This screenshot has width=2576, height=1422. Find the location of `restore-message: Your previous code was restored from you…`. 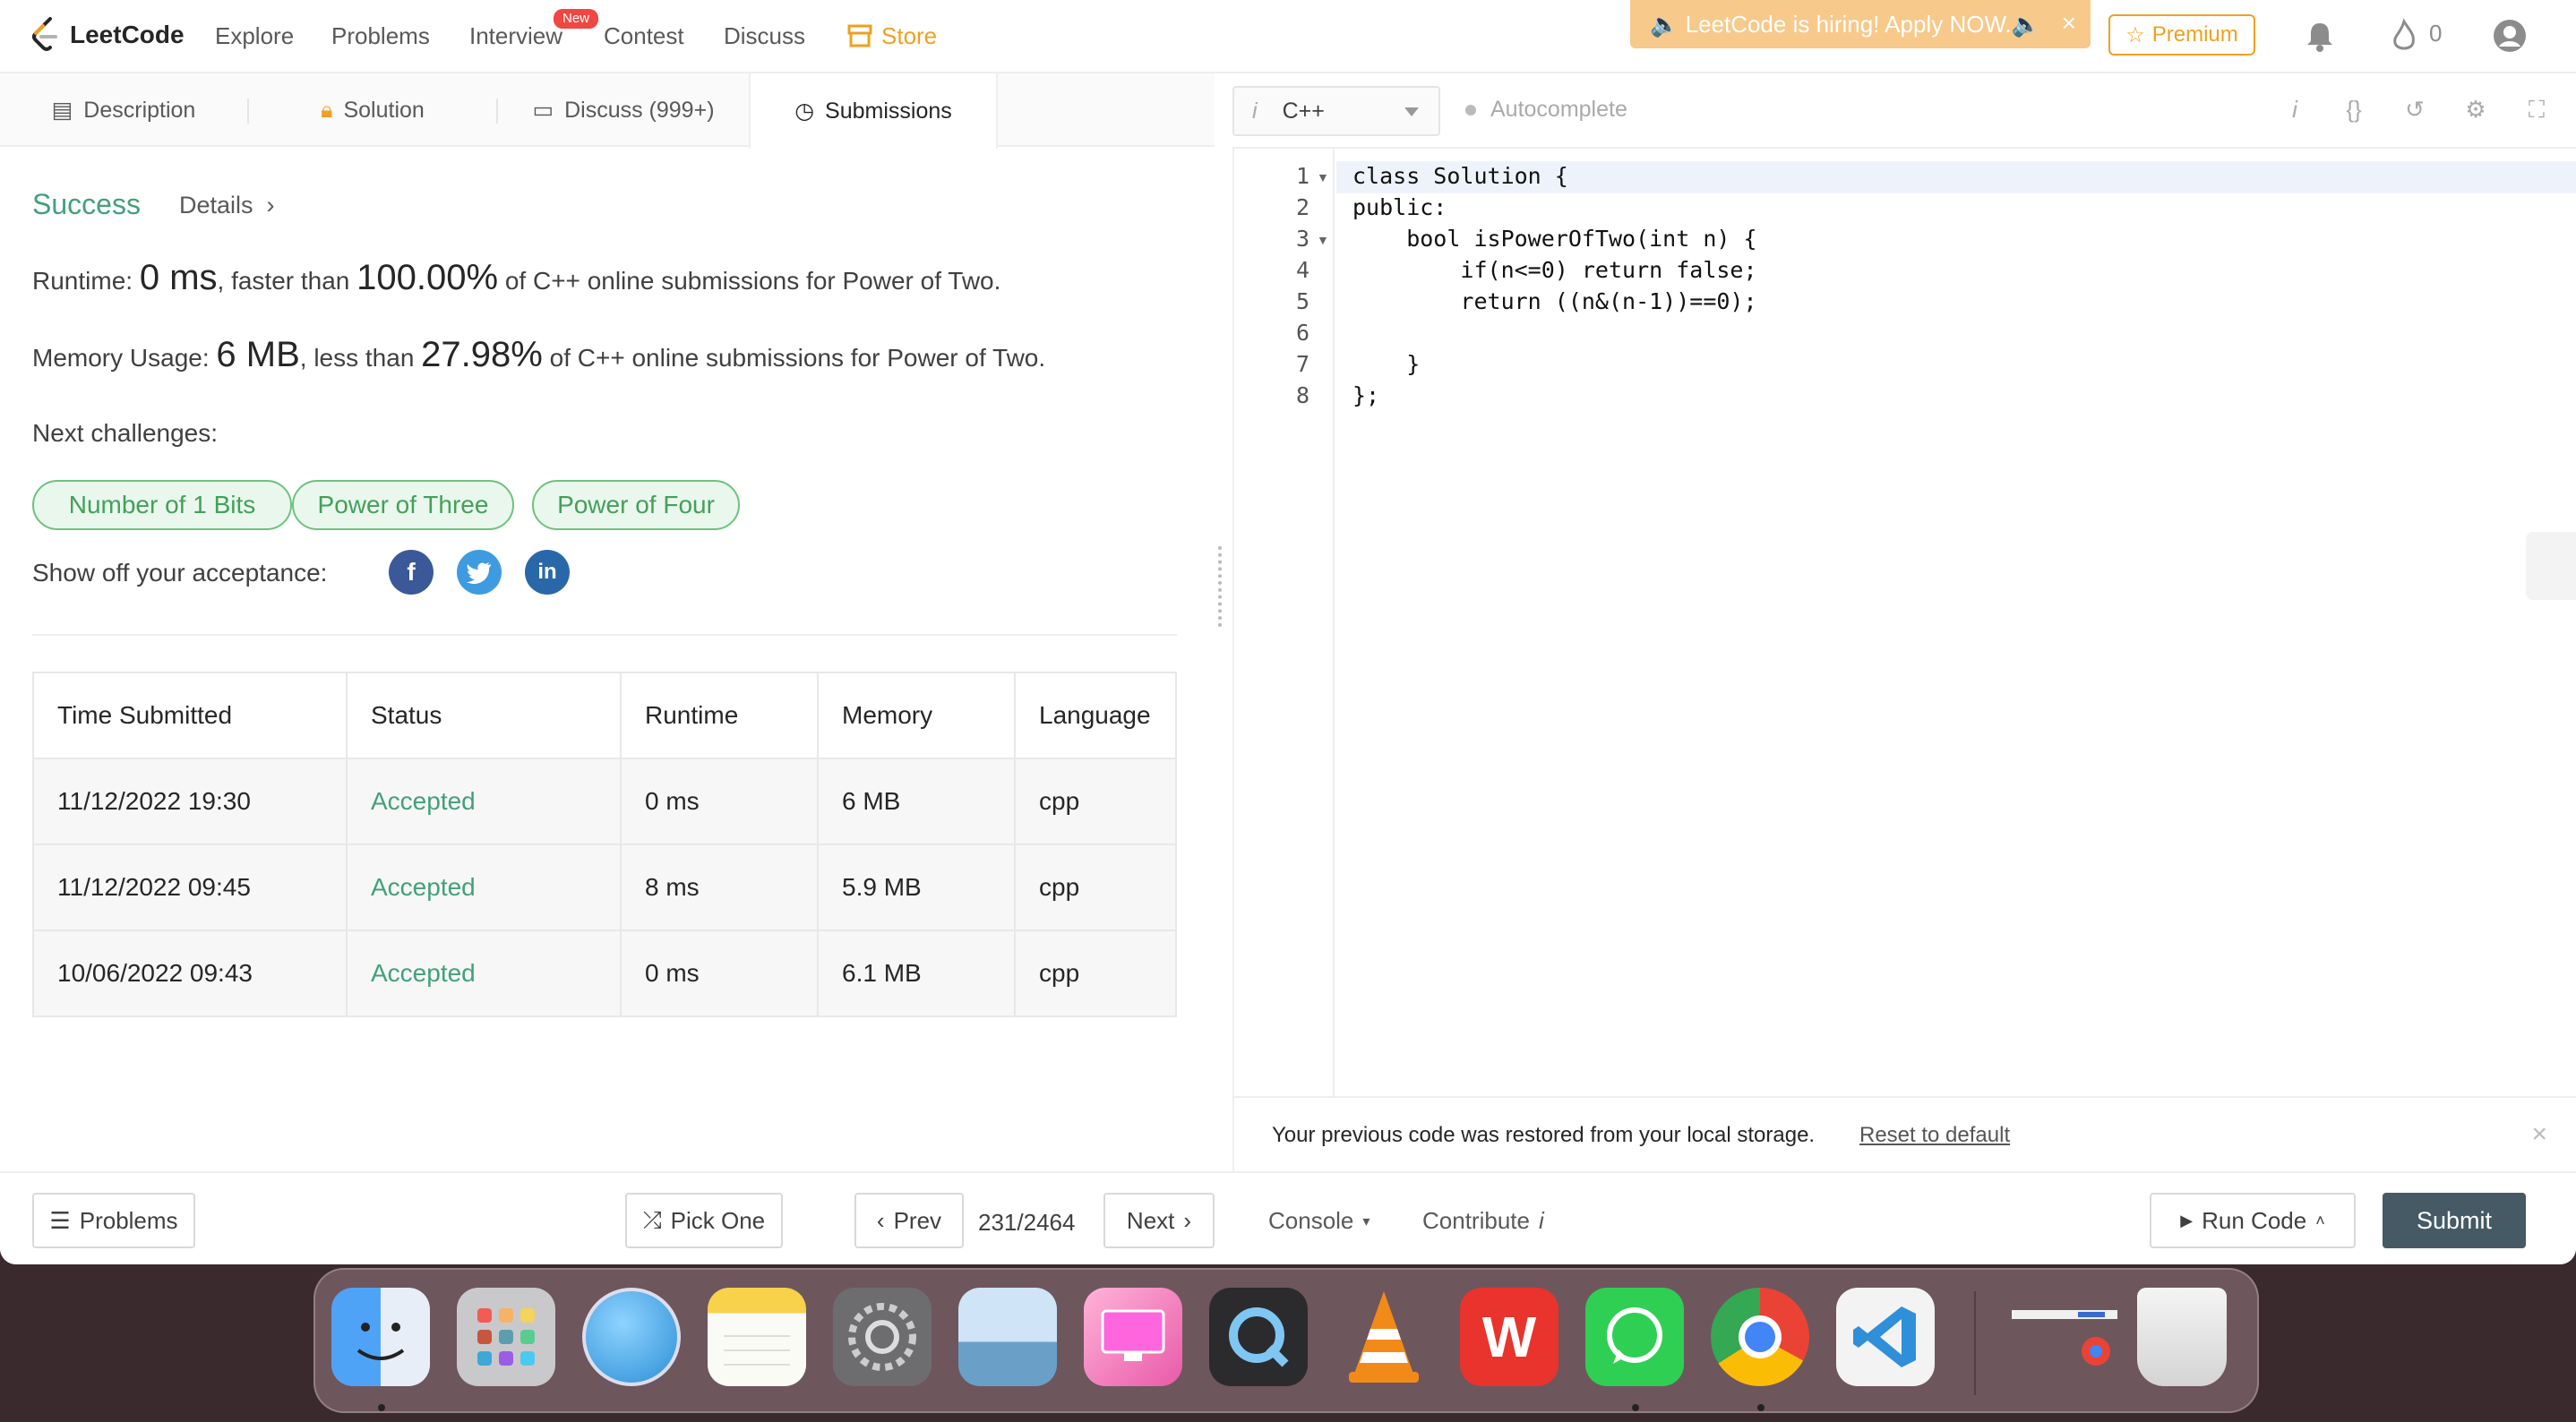

restore-message: Your previous code was restored from you… is located at coordinates (1544, 1135).